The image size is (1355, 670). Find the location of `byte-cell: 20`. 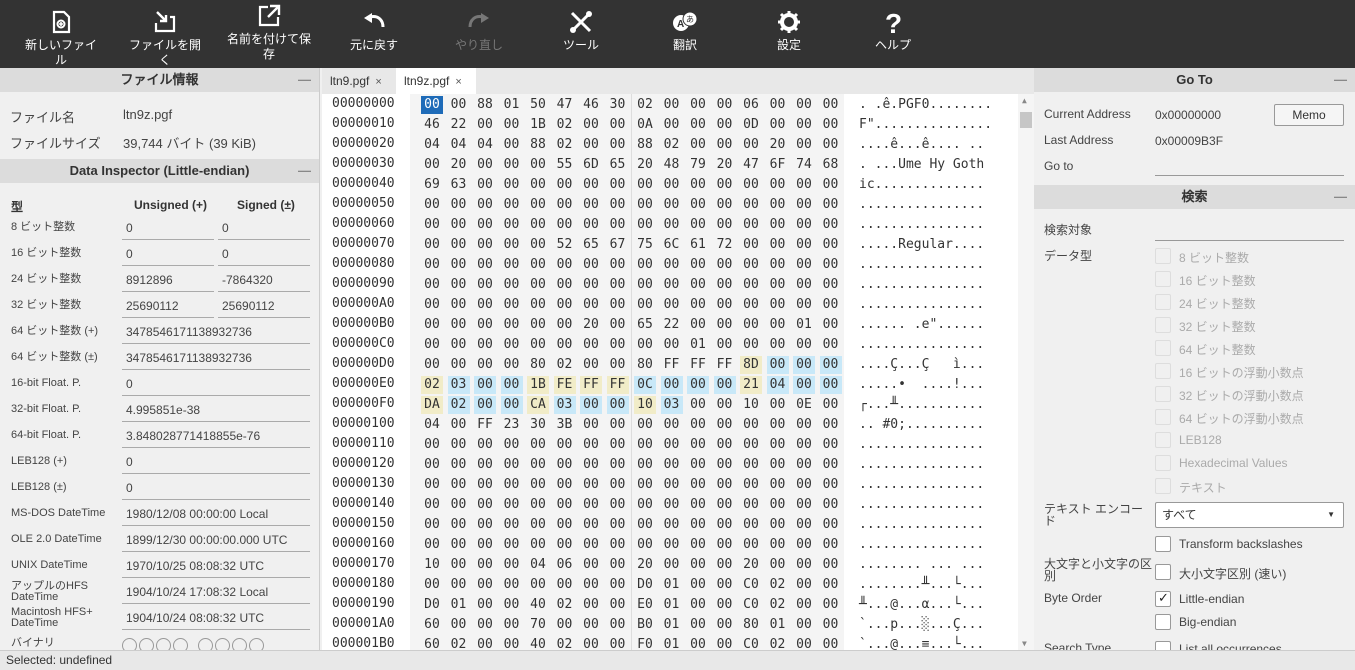

byte-cell: 20 is located at coordinates (645, 165).